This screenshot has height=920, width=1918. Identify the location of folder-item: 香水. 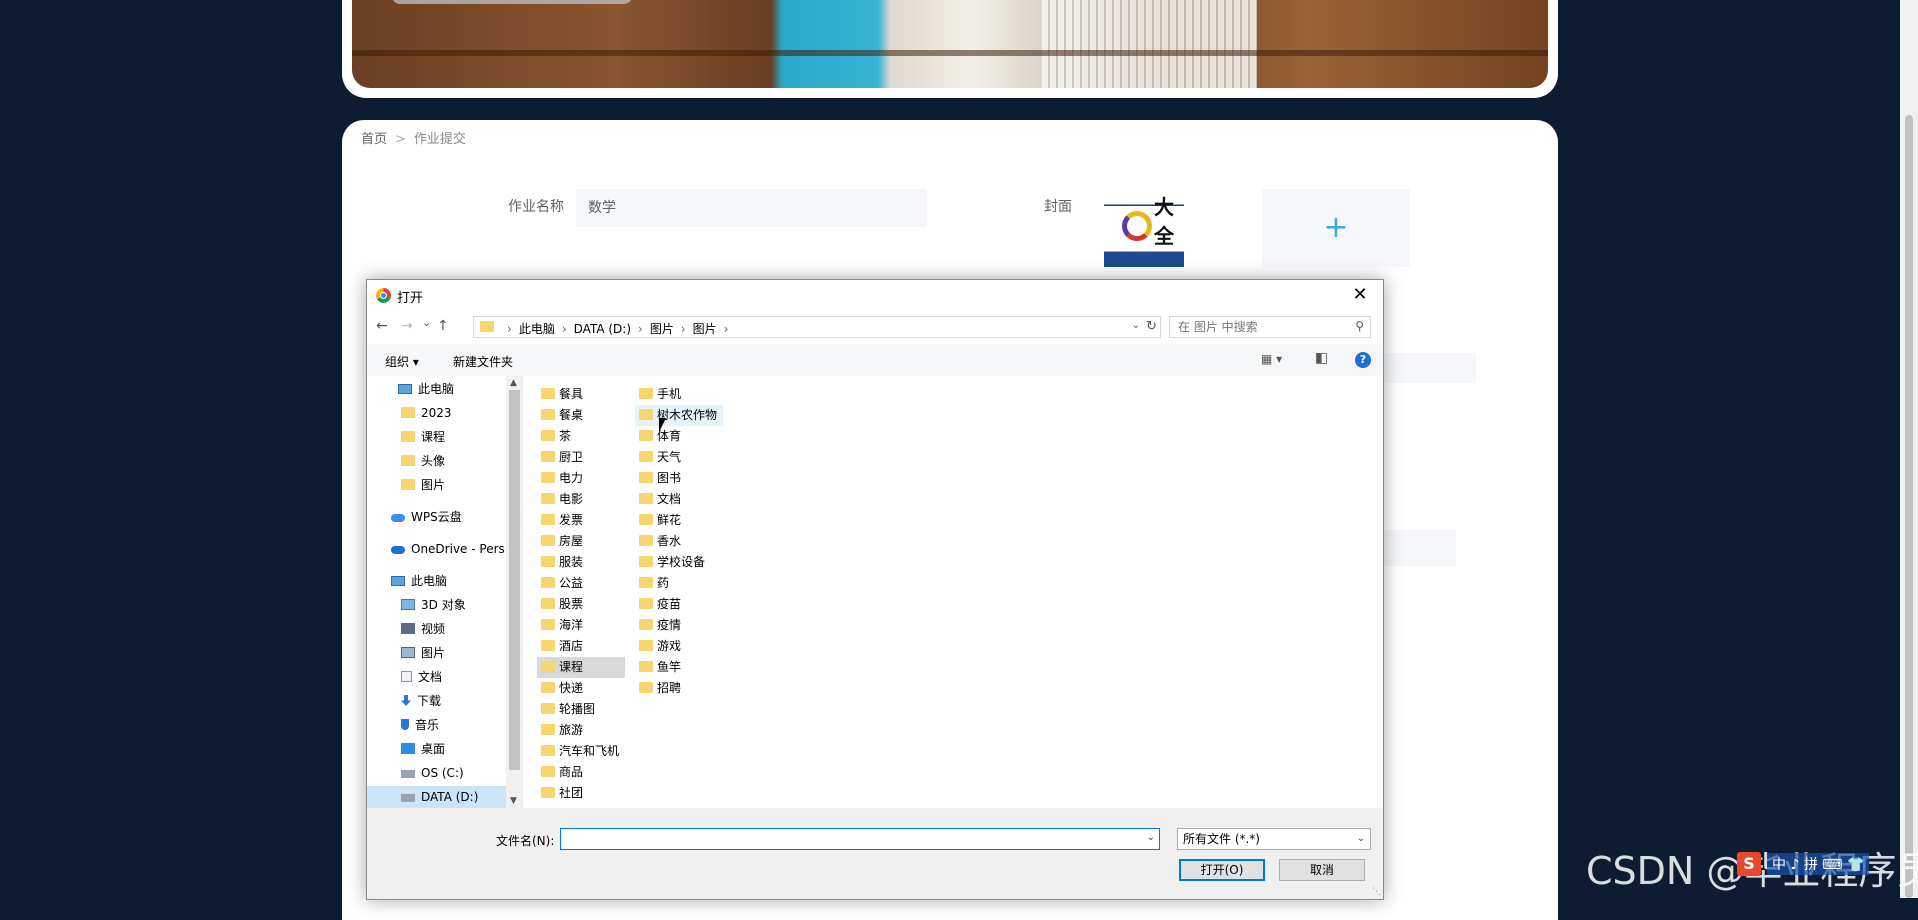
(679, 541).